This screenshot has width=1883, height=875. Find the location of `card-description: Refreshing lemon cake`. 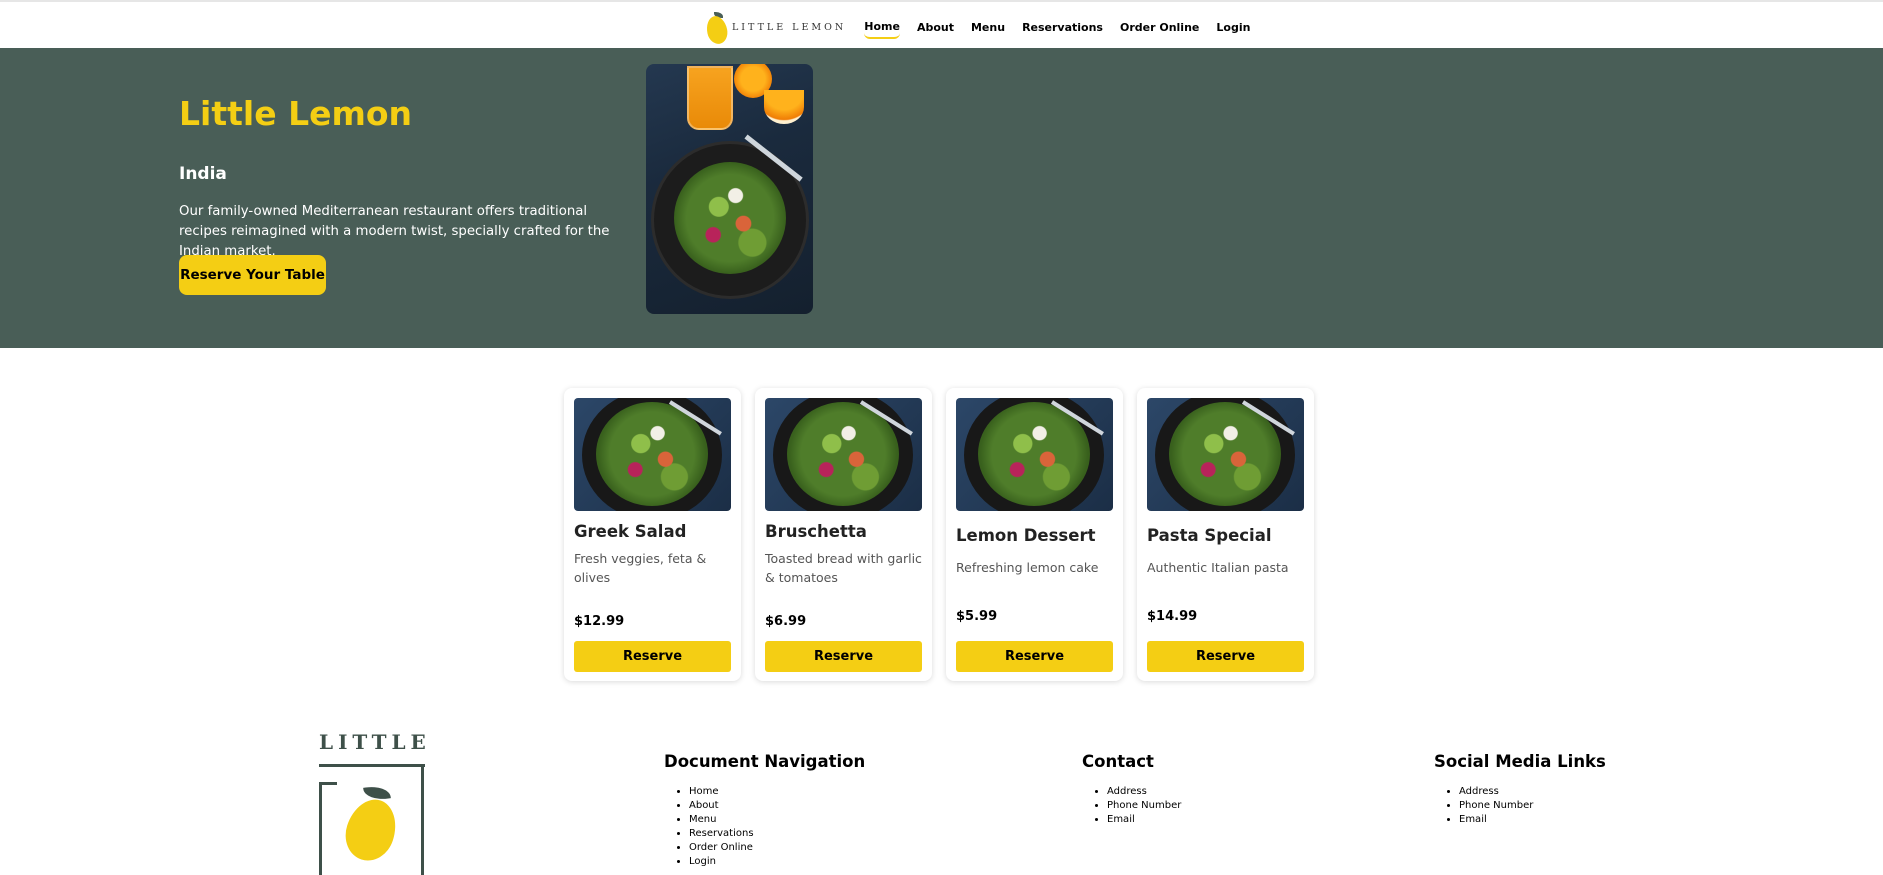

card-description: Refreshing lemon cake is located at coordinates (1027, 567).